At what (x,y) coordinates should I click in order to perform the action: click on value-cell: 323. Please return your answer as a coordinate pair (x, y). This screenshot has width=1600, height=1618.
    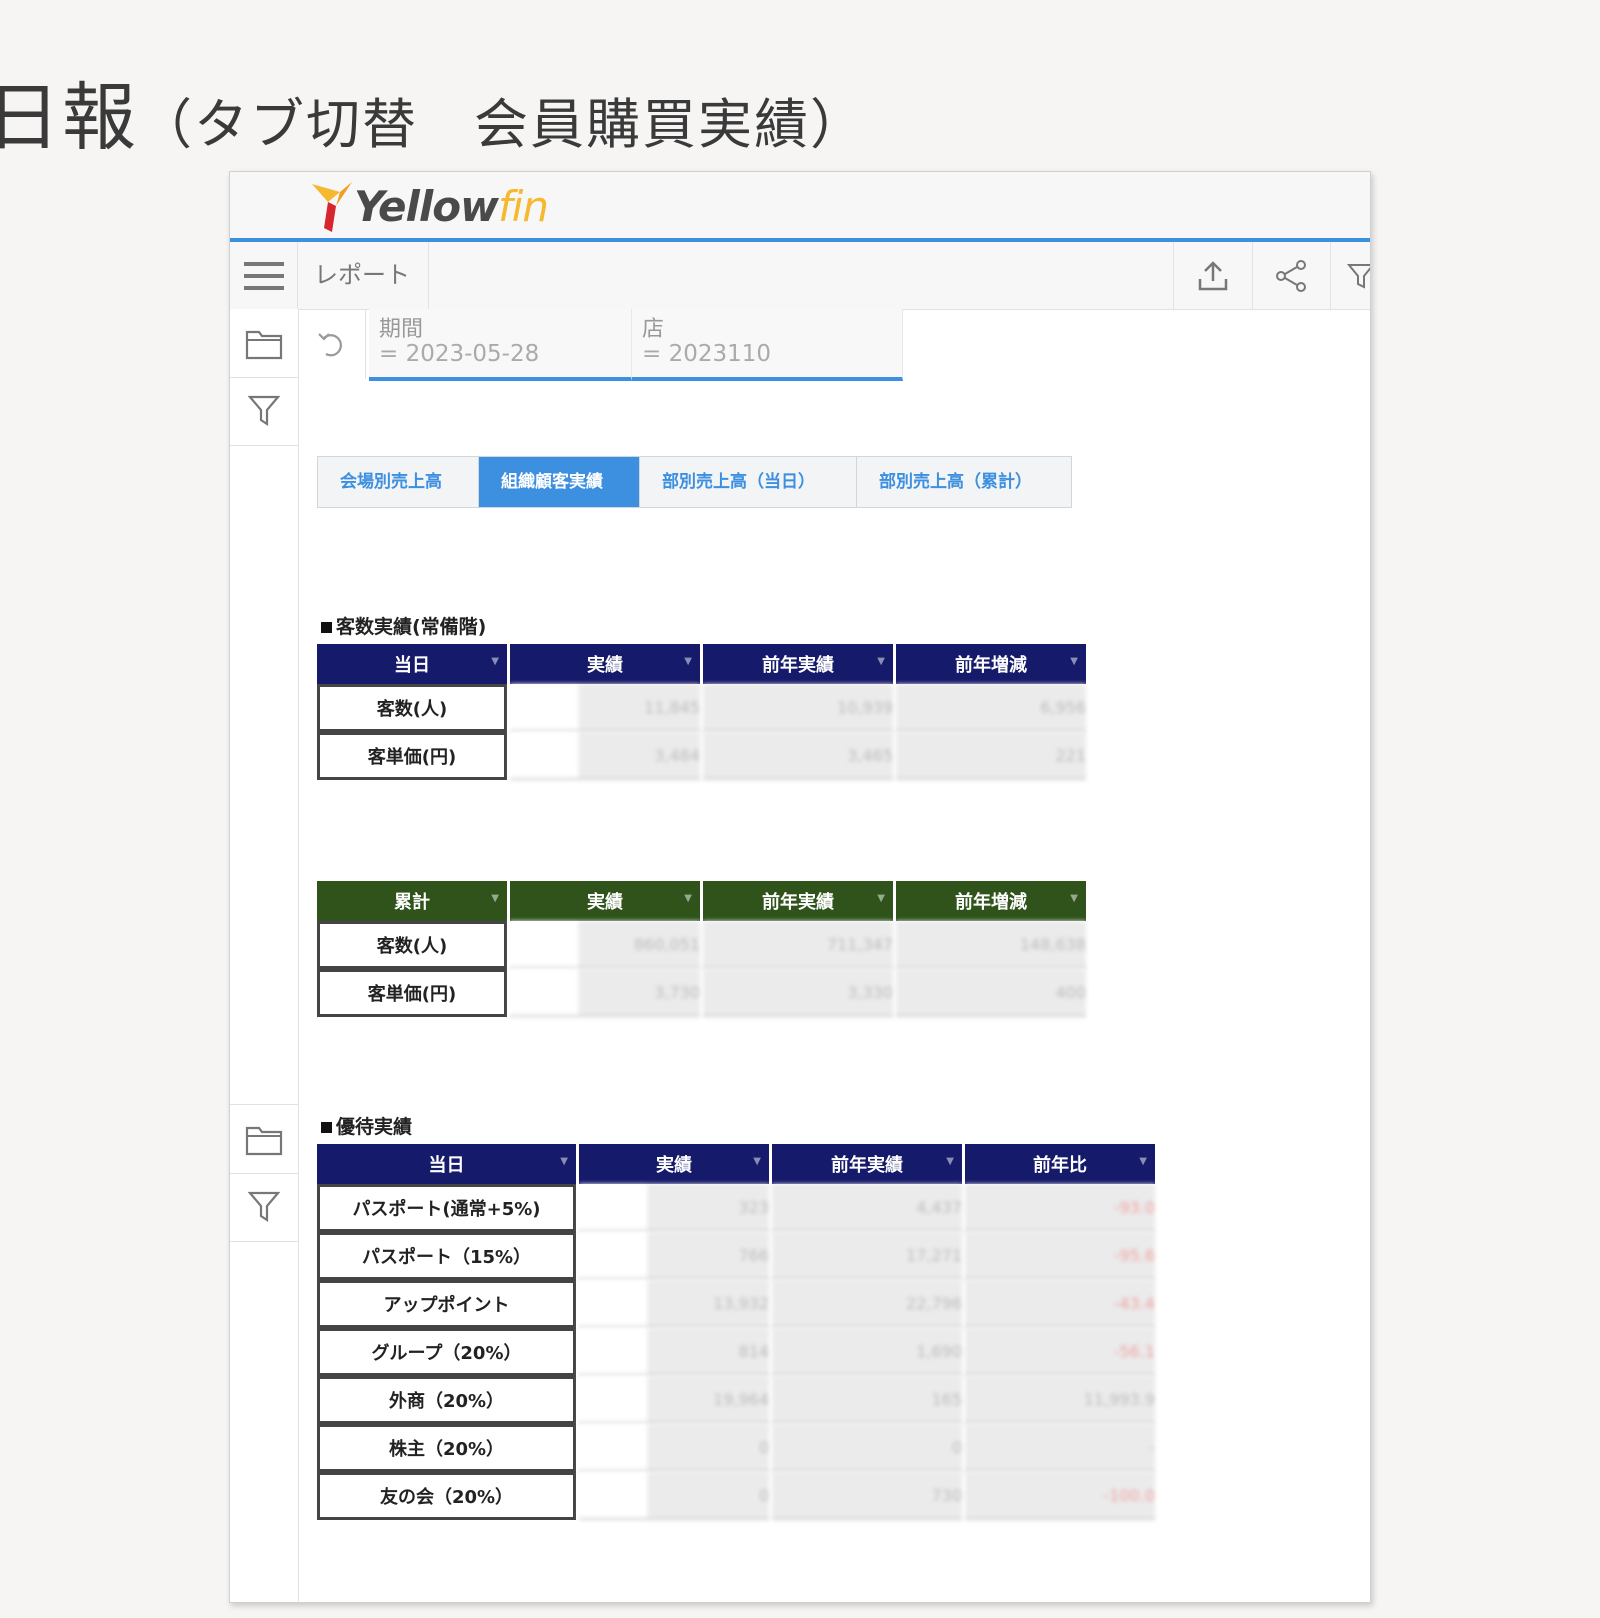
    Looking at the image, I should click on (674, 1208).